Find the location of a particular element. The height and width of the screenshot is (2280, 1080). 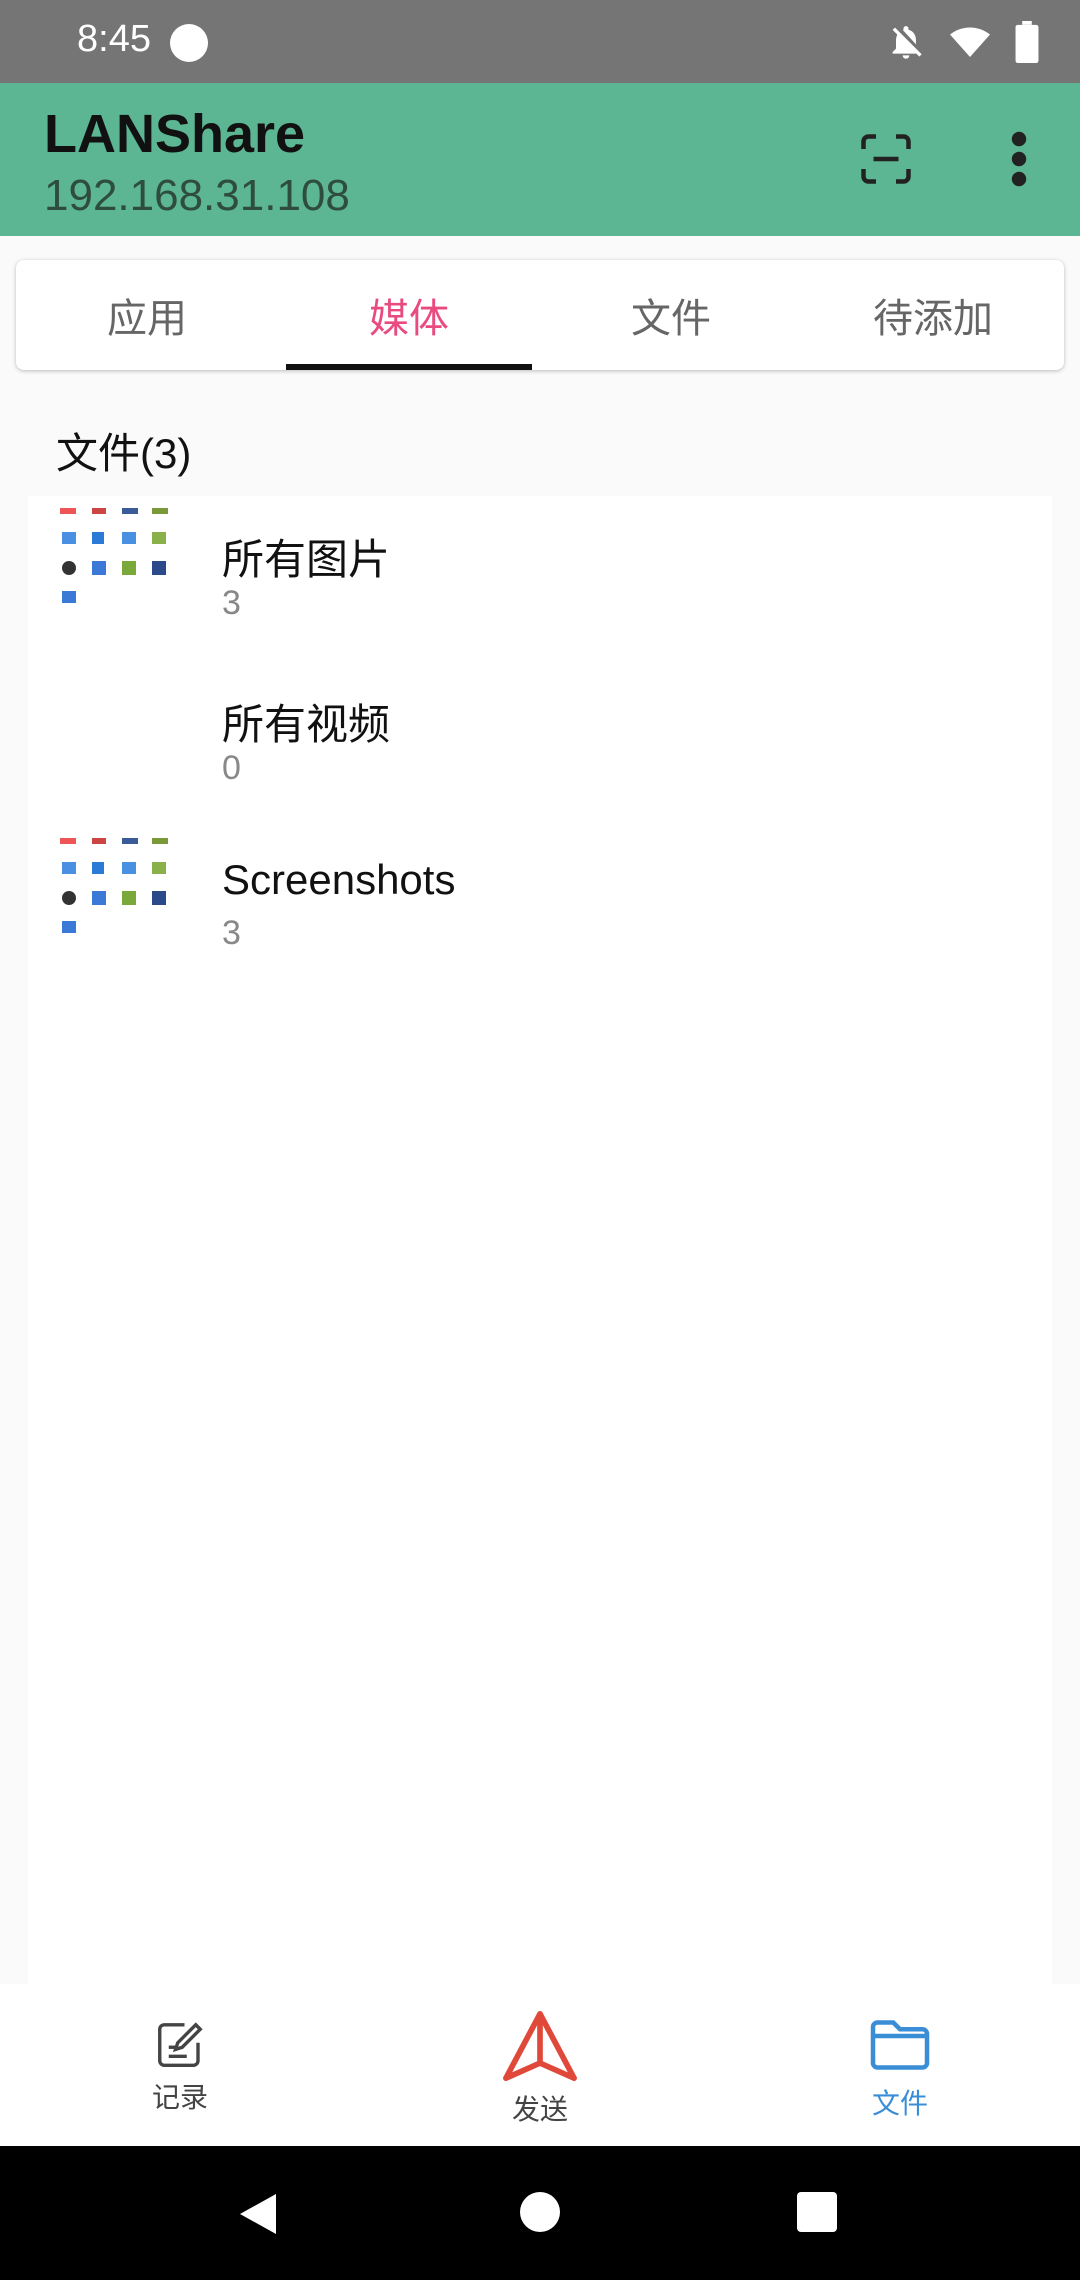

nav-label: 文件 is located at coordinates (899, 2103).